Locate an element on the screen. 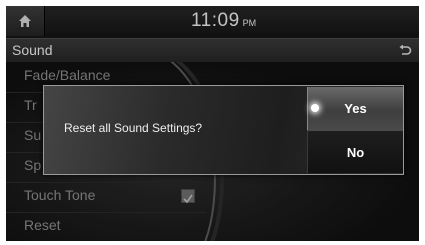 The height and width of the screenshot is (245, 425). no-button: No is located at coordinates (355, 151).